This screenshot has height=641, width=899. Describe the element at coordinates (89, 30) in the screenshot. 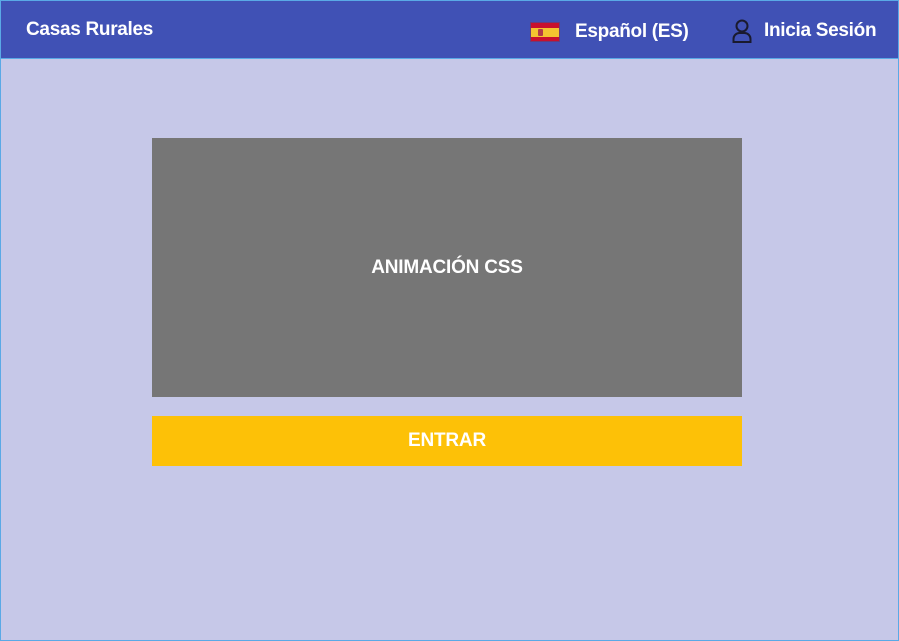

I see `brand-link: Casas Rurales` at that location.